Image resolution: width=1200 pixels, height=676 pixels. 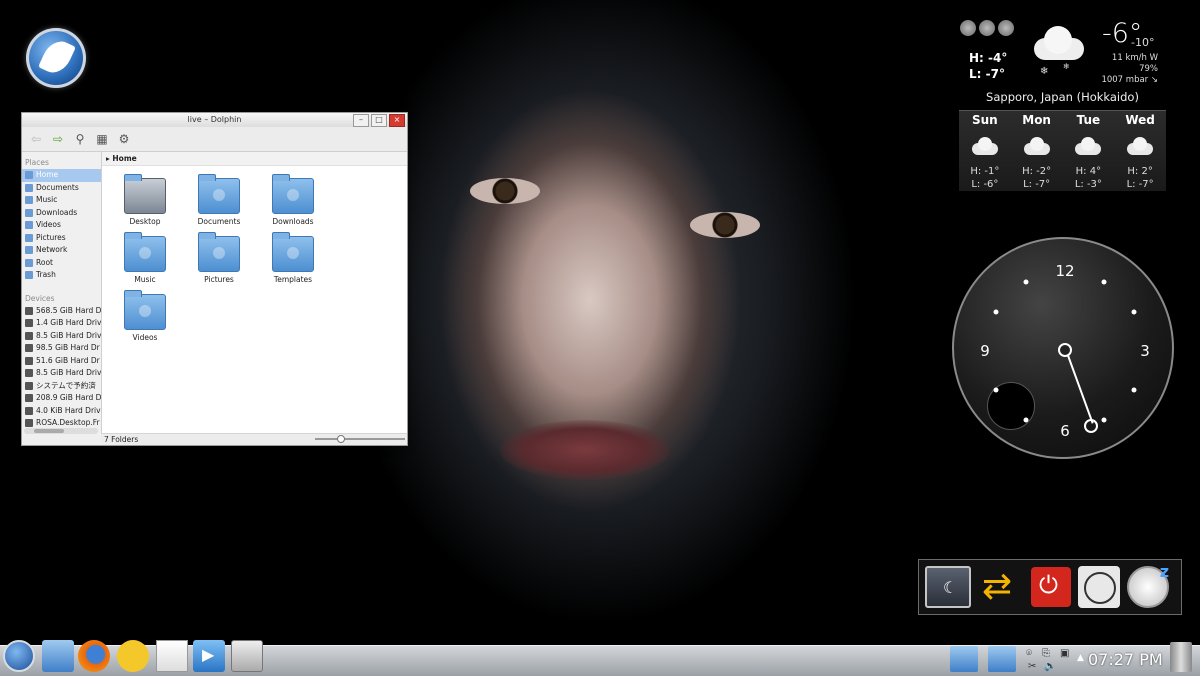 I want to click on device-item: 4.0 KiB Hard Driv, so click(x=61, y=411).